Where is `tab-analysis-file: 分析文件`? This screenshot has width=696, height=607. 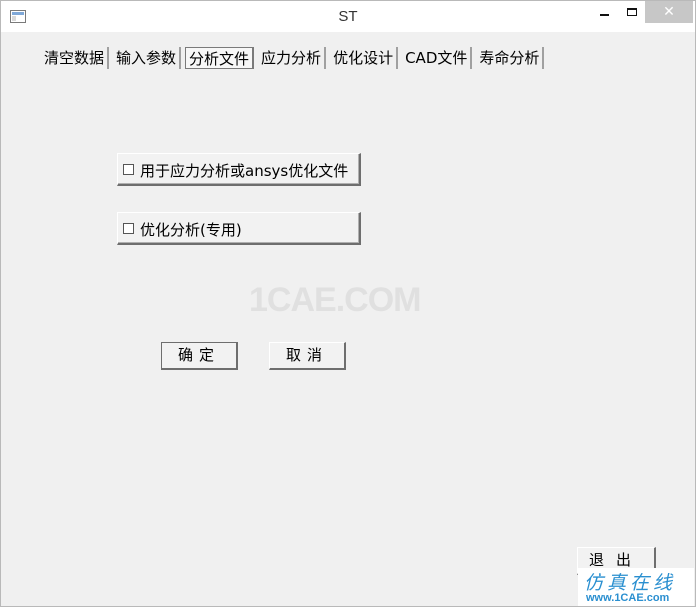 tab-analysis-file: 分析文件 is located at coordinates (220, 58).